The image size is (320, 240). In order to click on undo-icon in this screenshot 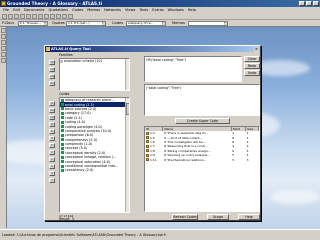, I will do `click(46, 16)`.